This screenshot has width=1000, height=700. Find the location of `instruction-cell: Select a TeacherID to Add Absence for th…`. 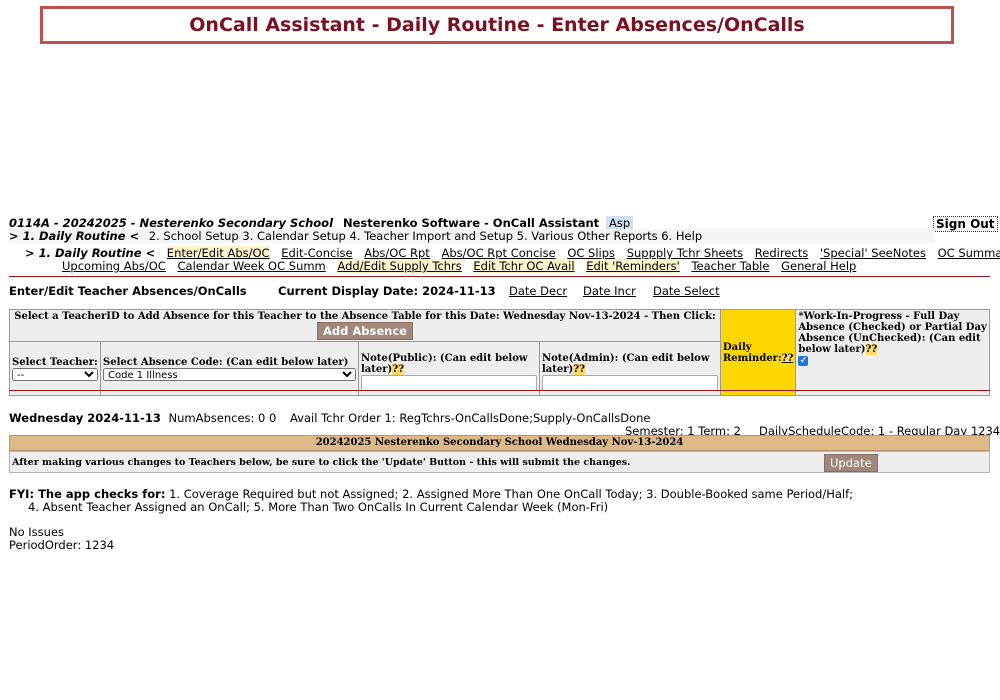

instruction-cell: Select a TeacherID to Add Absence for th… is located at coordinates (365, 325).